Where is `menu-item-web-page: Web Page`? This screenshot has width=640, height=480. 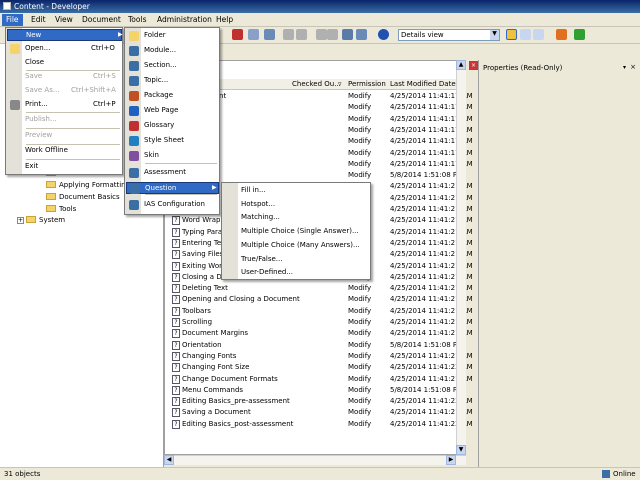
menu-item-web-page: Web Page is located at coordinates (172, 111).